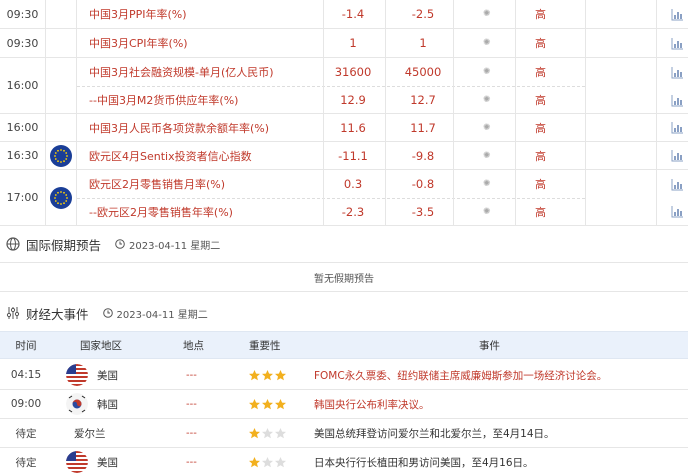 The image size is (688, 476). Describe the element at coordinates (460, 375) in the screenshot. I see `event-description: FOMC永久票委、纽约联储主席威廉姆斯参加一场经济讨论会。` at that location.